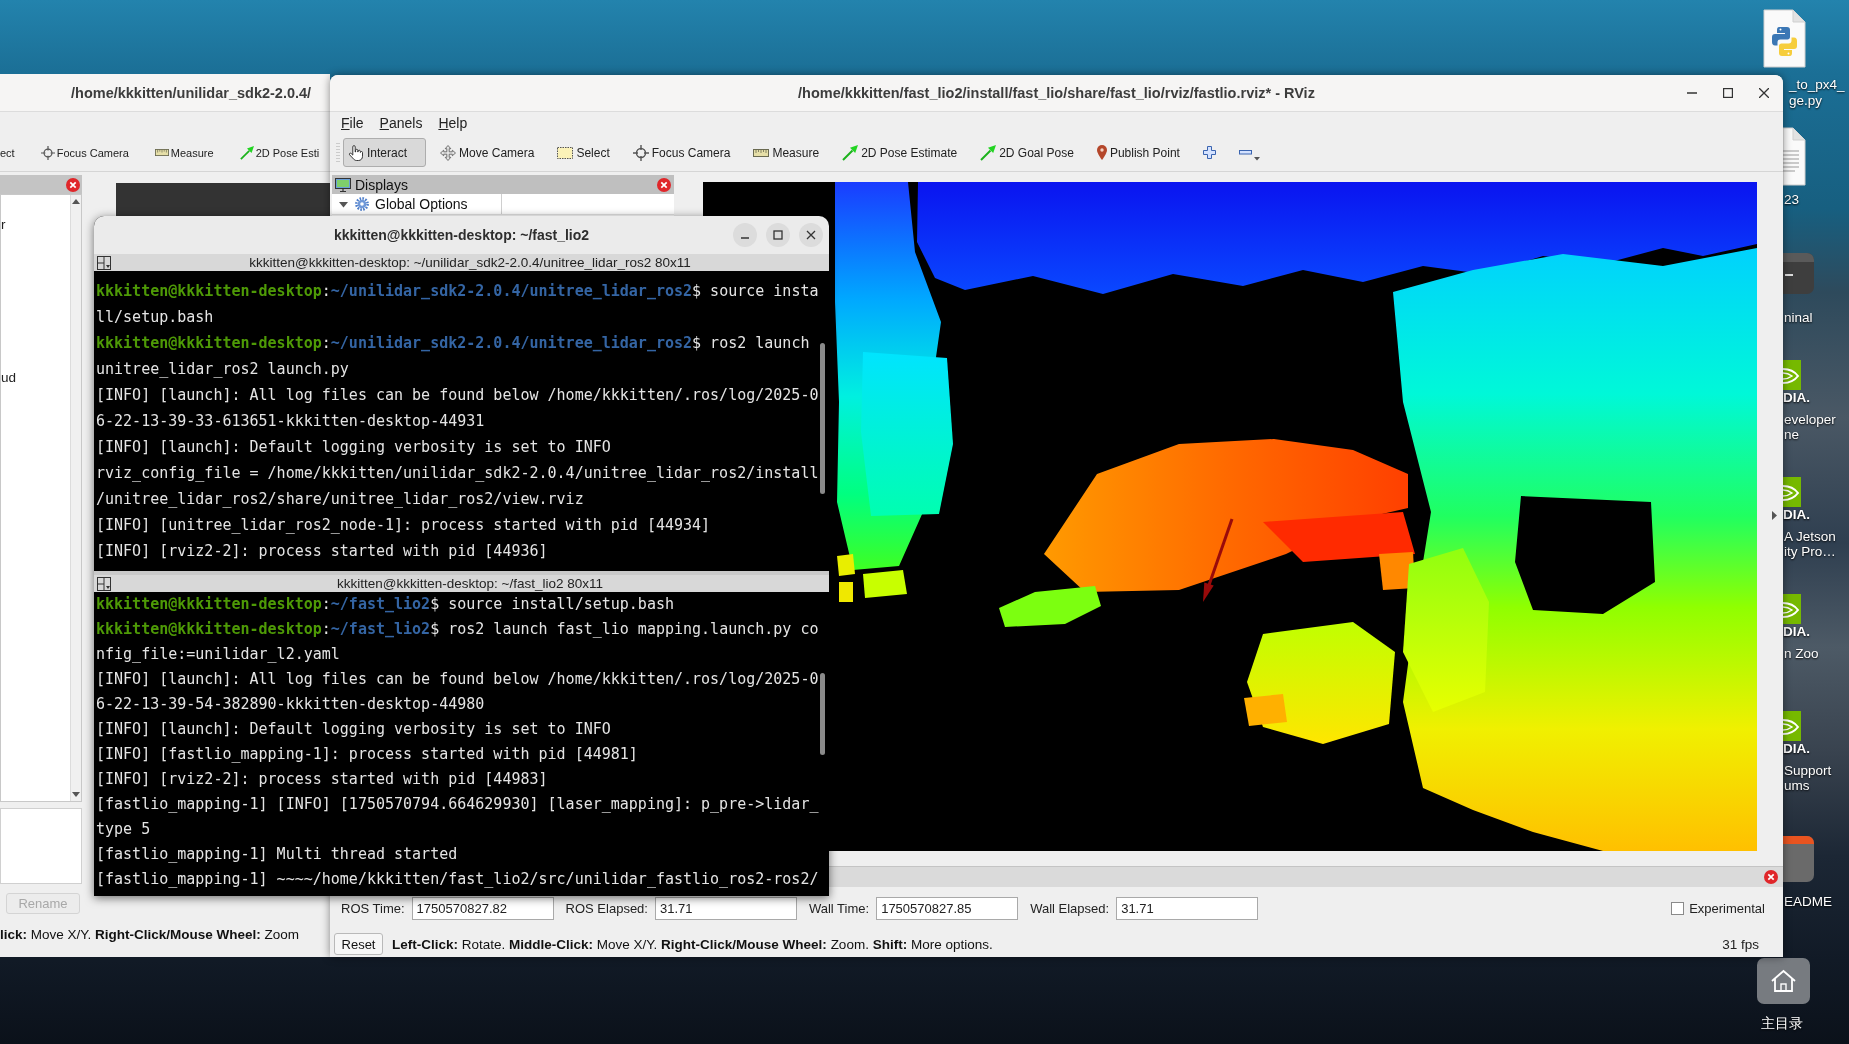  What do you see at coordinates (1678, 908) in the screenshot?
I see `checkbox` at bounding box center [1678, 908].